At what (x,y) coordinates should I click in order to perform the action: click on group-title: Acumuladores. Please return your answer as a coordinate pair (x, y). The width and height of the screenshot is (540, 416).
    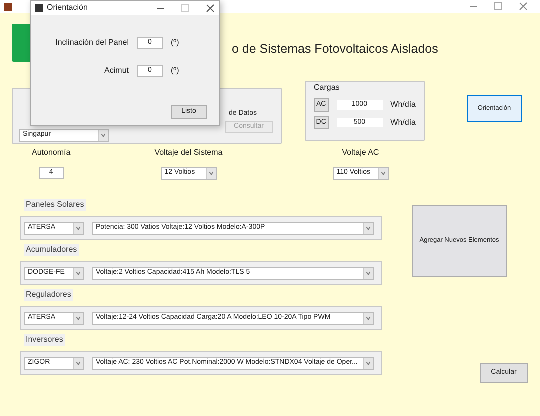
    Looking at the image, I should click on (52, 250).